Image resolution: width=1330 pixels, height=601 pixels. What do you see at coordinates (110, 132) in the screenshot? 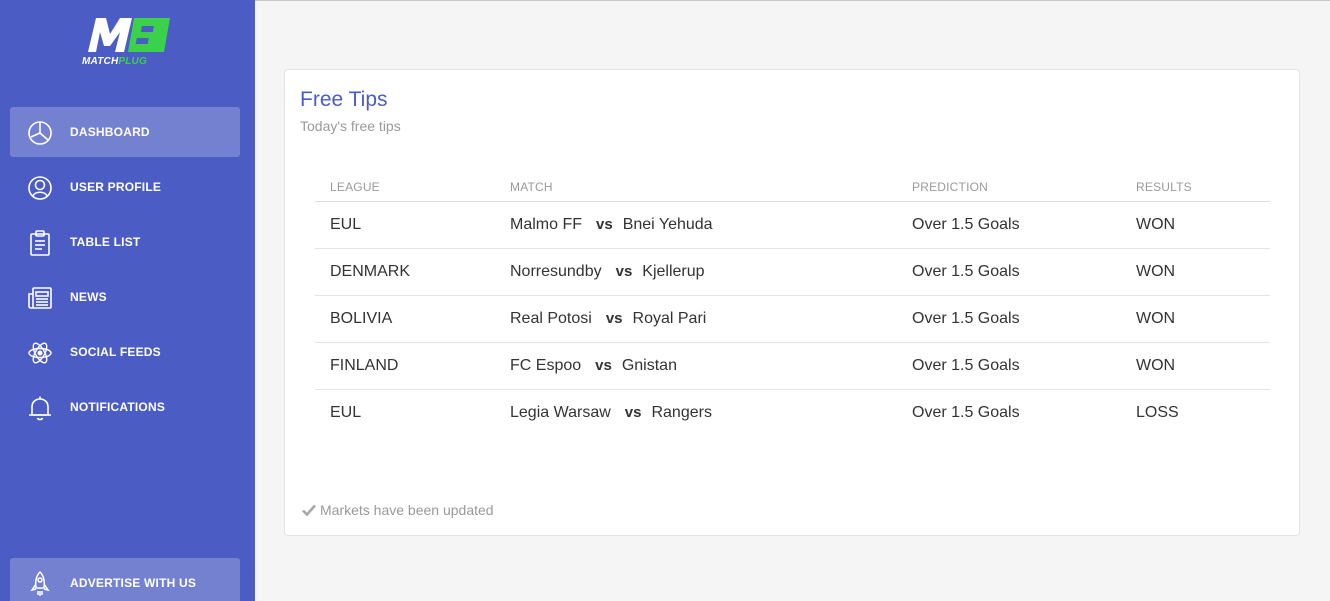
I see `sidebar-item-label: DASHBOARD` at bounding box center [110, 132].